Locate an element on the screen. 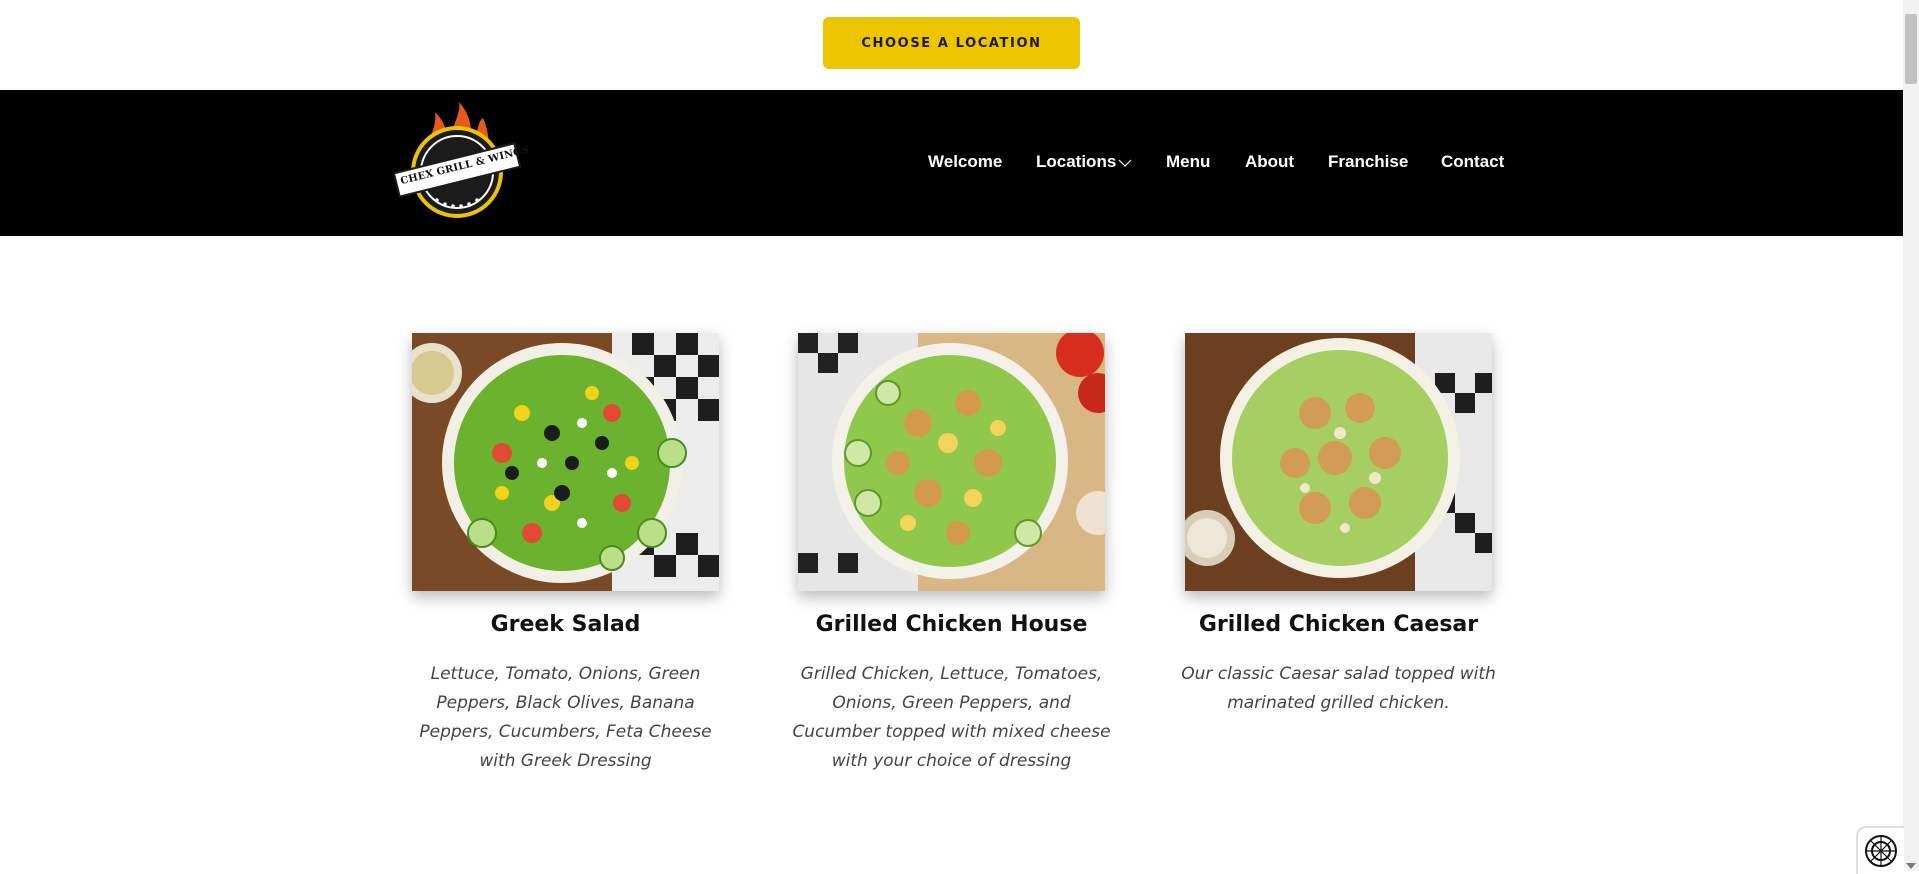  scrollbar-thumb is located at coordinates (1911, 49).